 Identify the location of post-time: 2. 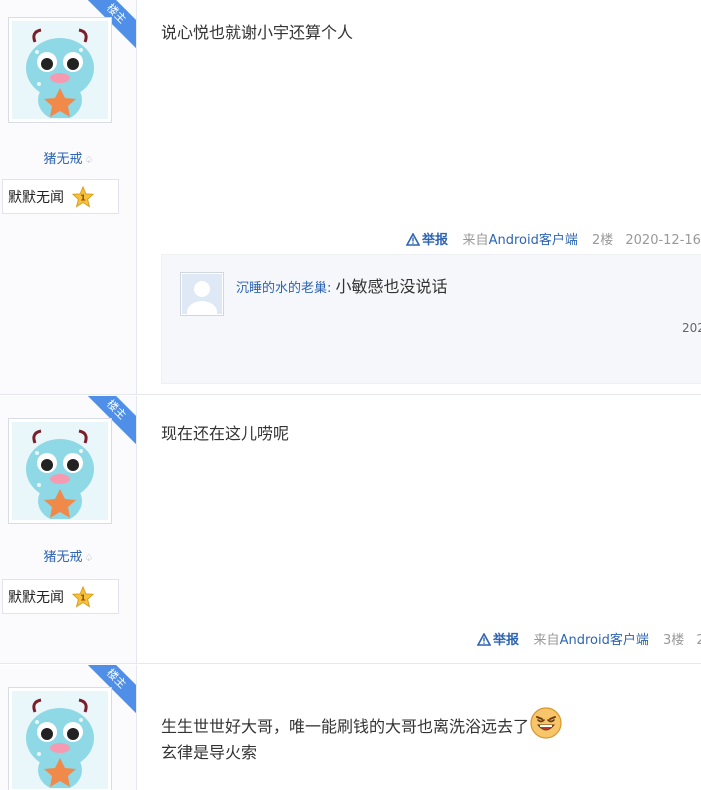
(698, 640).